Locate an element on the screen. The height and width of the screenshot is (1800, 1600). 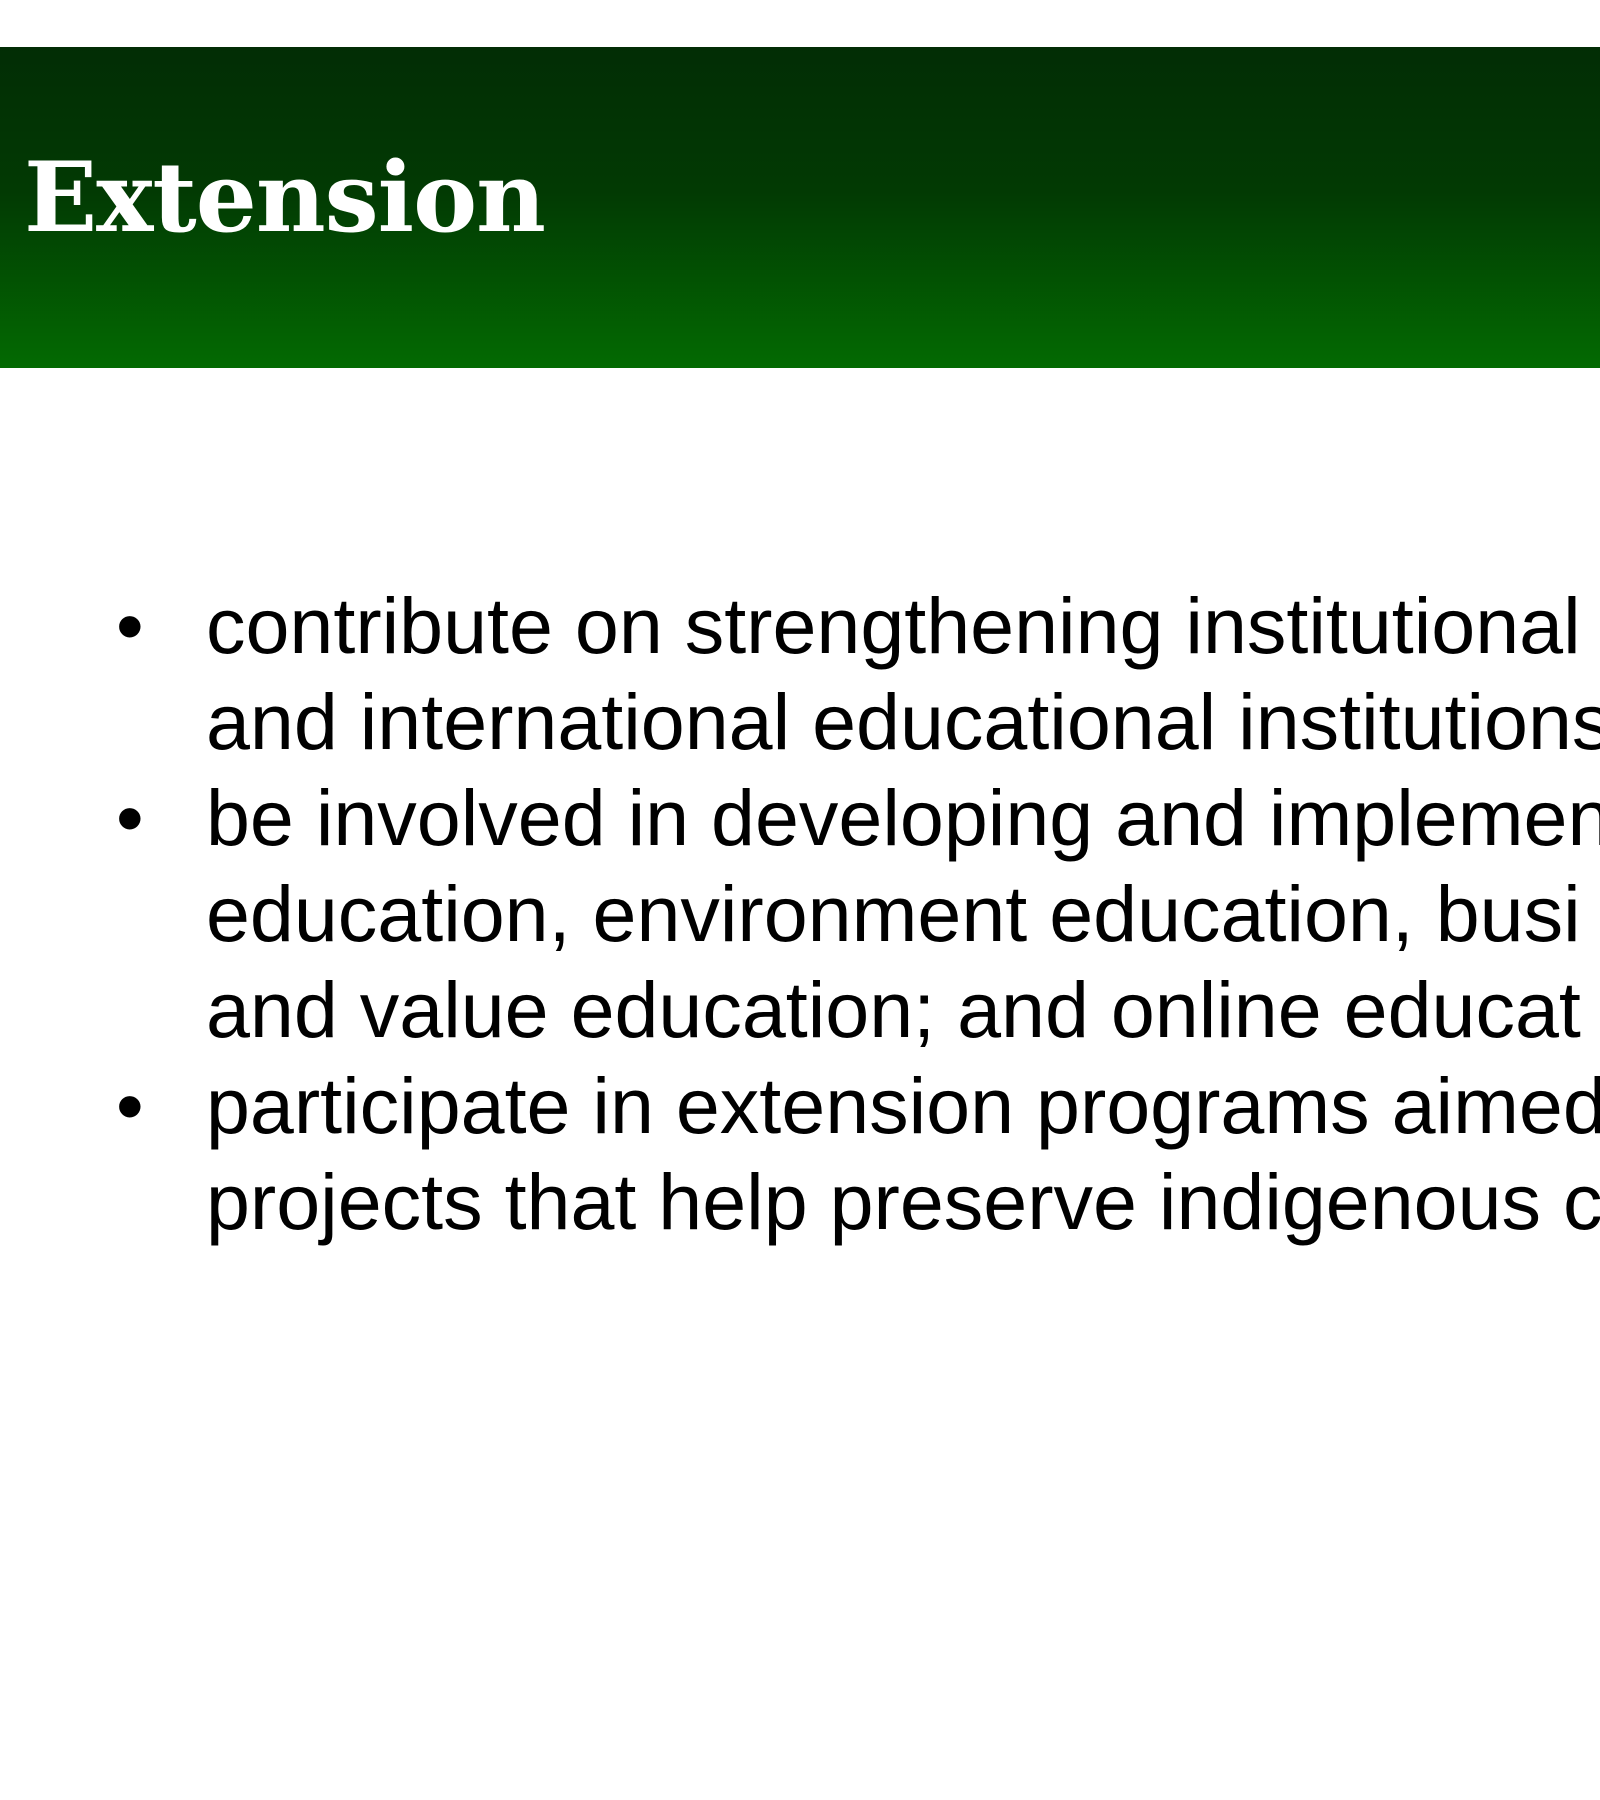
bullet-3-line-1: participate in extension programs aimed is located at coordinates (903, 1105).